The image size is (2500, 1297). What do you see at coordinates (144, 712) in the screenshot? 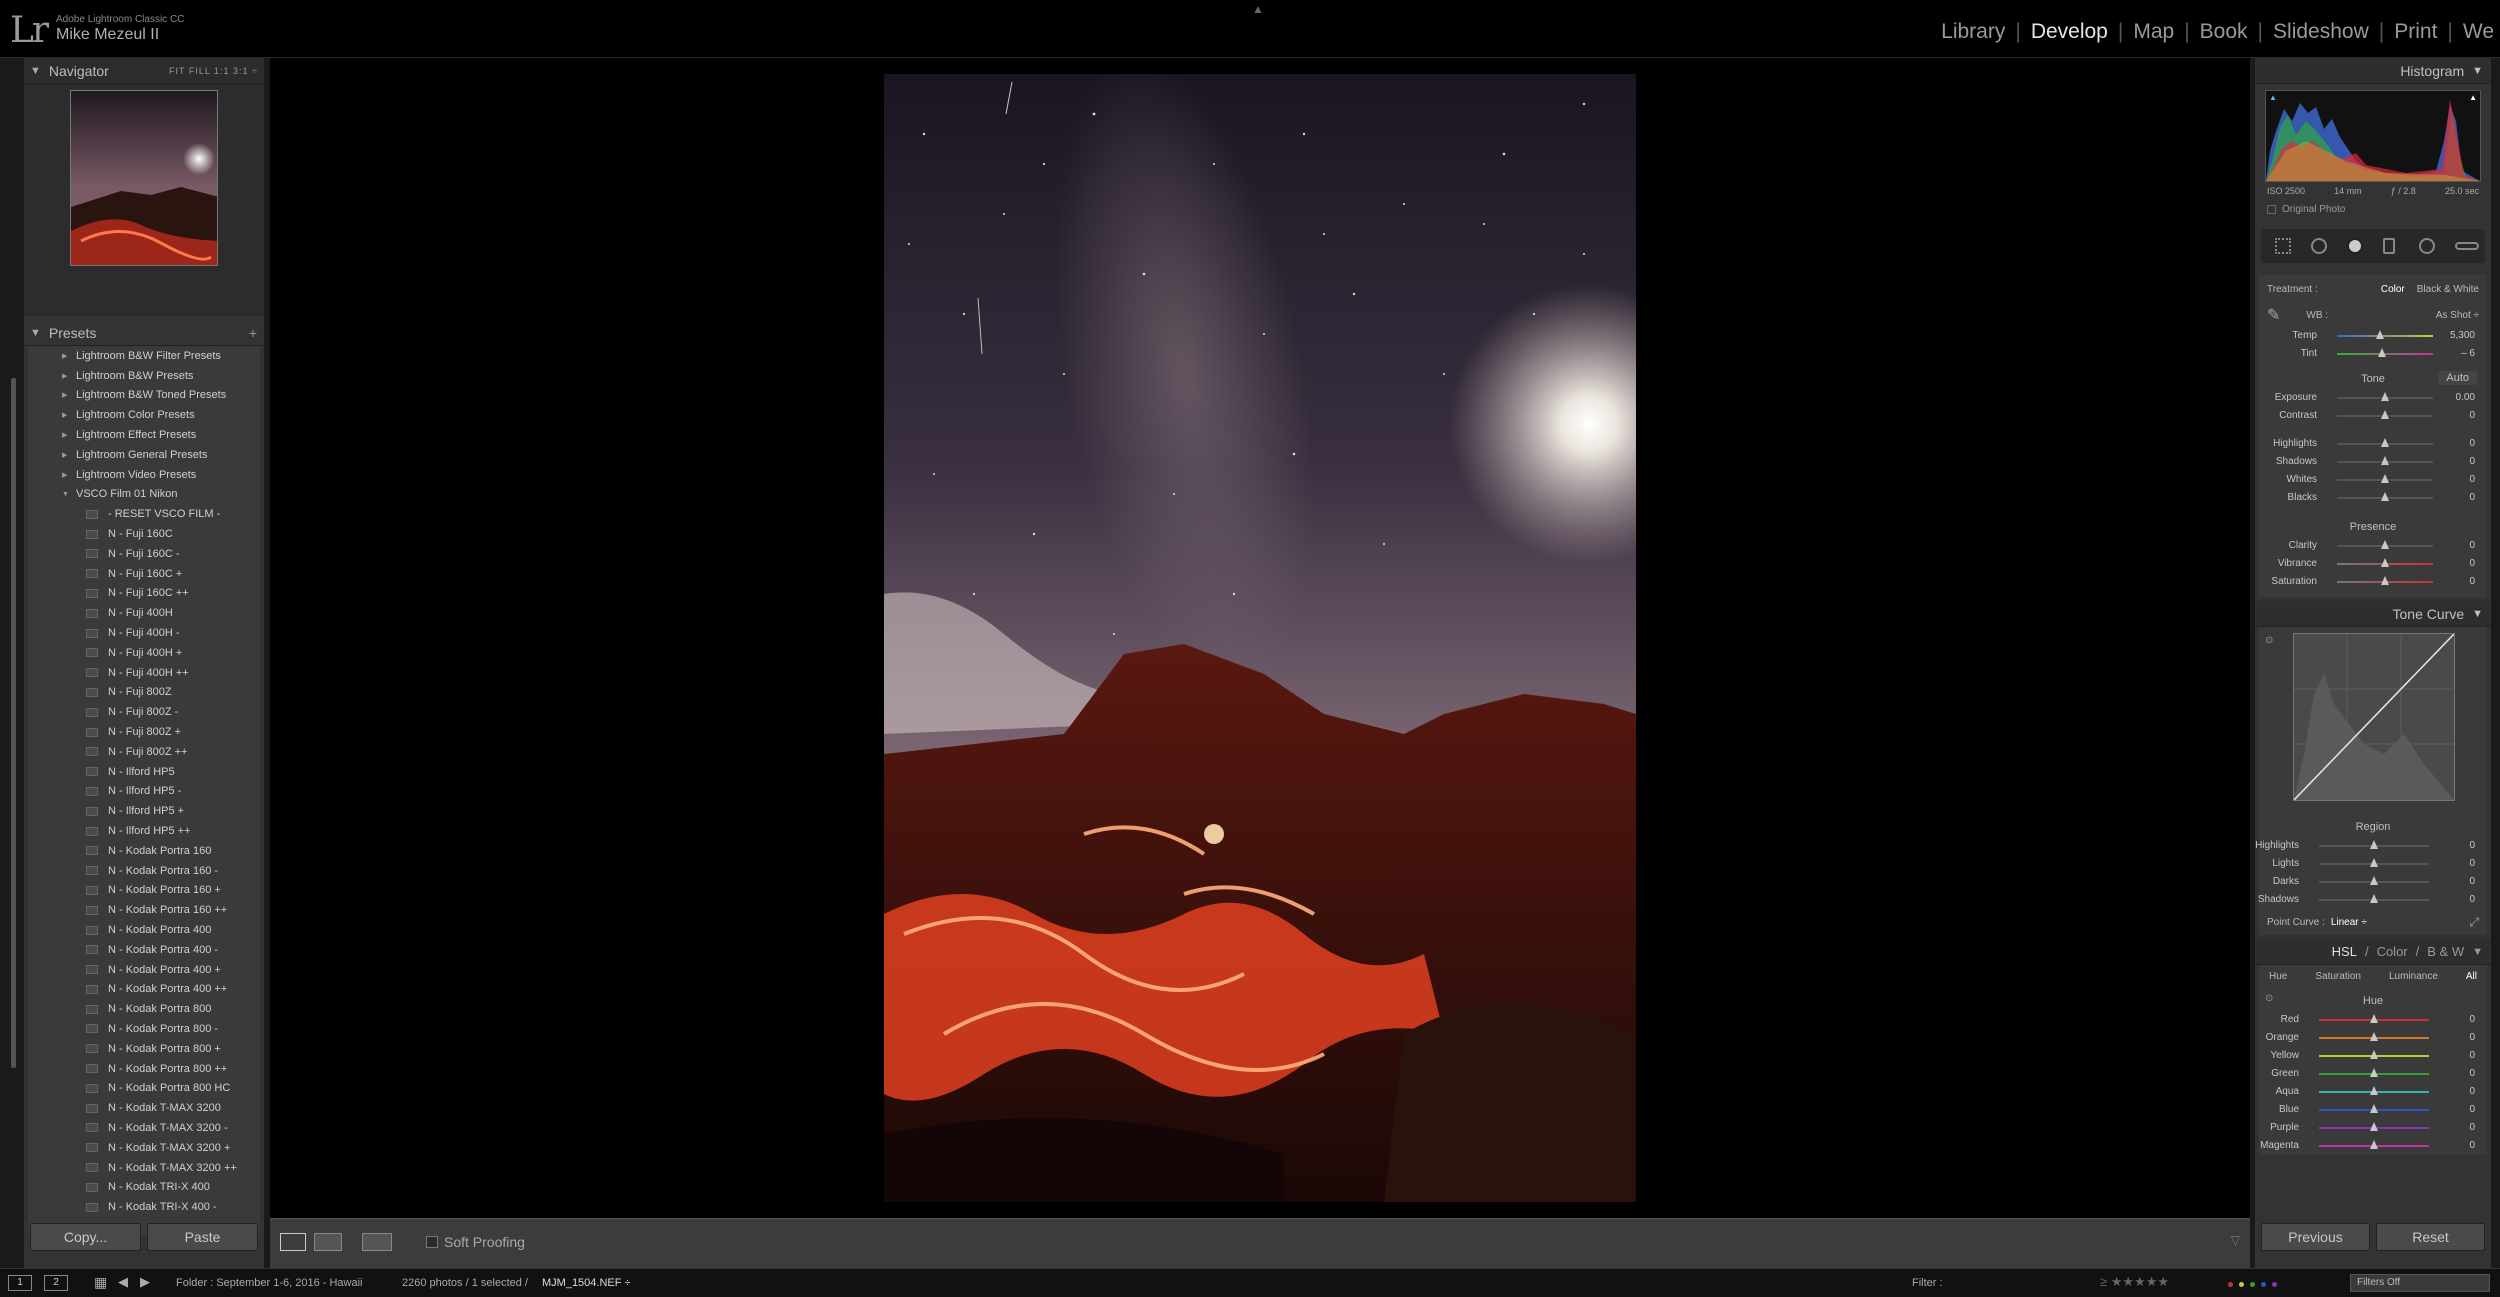
I see `preset-item: N - Fuji 800Z -` at bounding box center [144, 712].